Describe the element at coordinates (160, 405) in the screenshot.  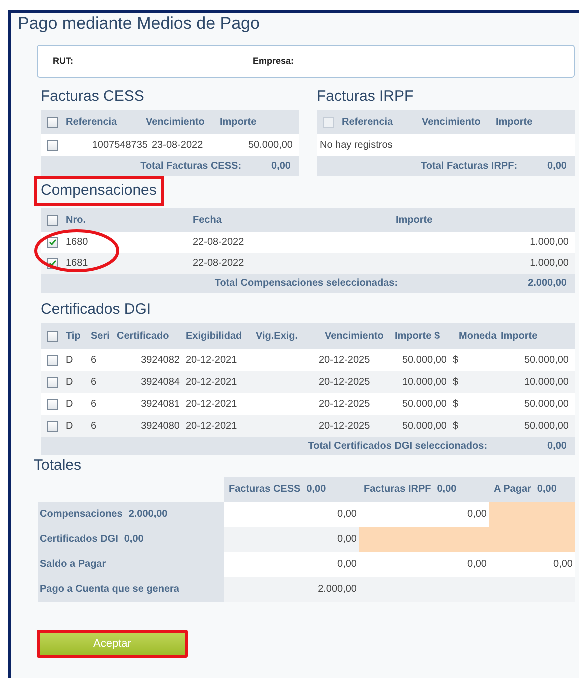
I see `table-cell-text: 3924081` at that location.